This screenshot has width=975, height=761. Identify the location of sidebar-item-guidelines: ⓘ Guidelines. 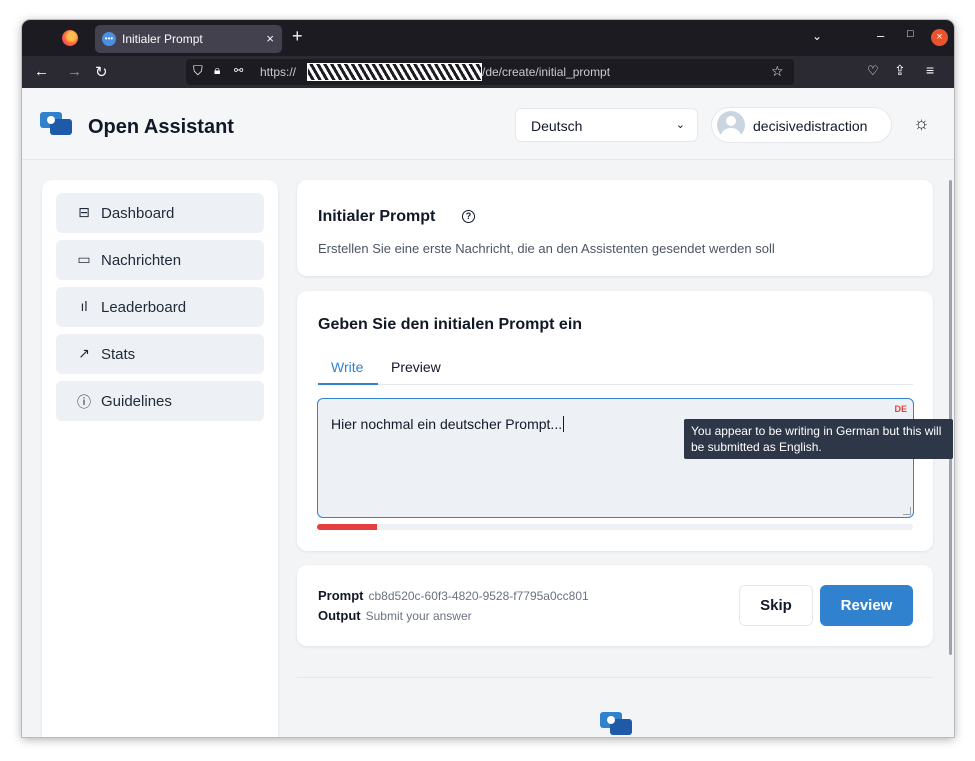
(160, 401).